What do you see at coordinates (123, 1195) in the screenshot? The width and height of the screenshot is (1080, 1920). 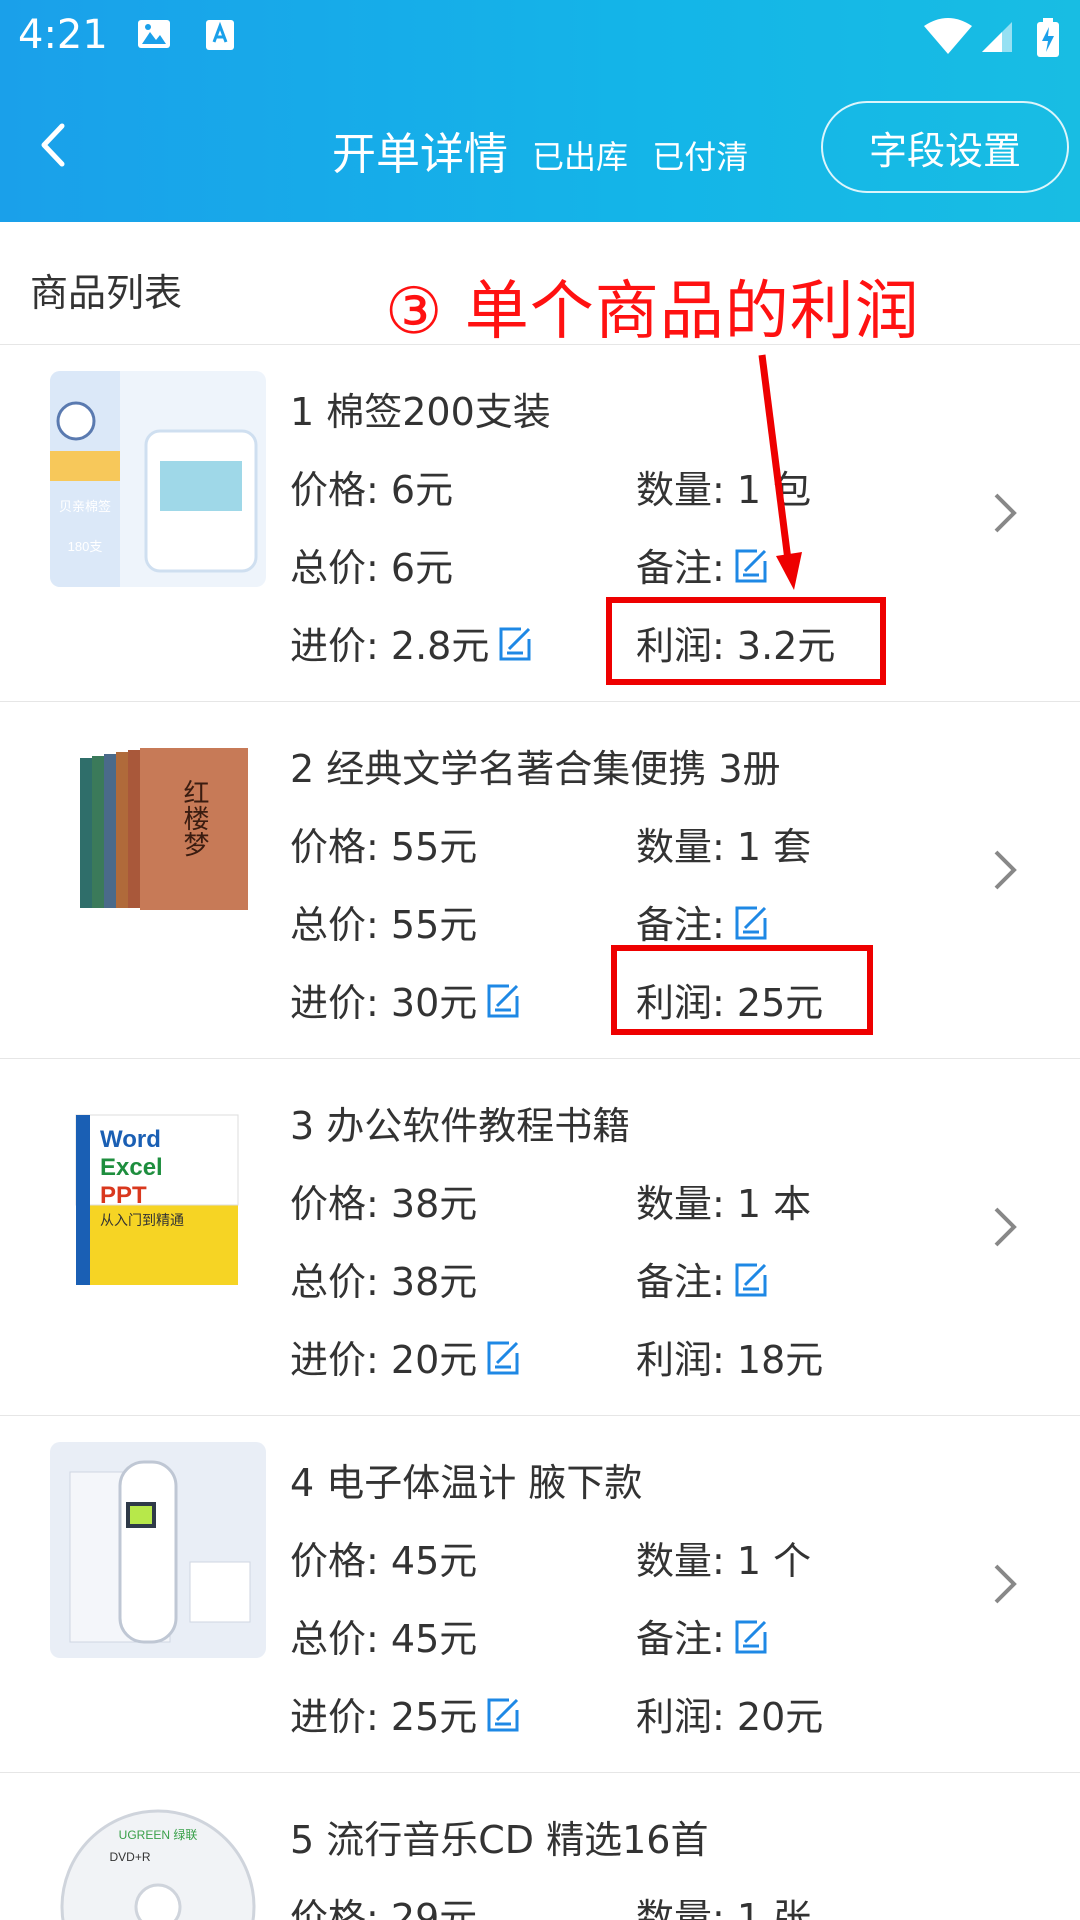 I see `thumb-ppt: PPT` at bounding box center [123, 1195].